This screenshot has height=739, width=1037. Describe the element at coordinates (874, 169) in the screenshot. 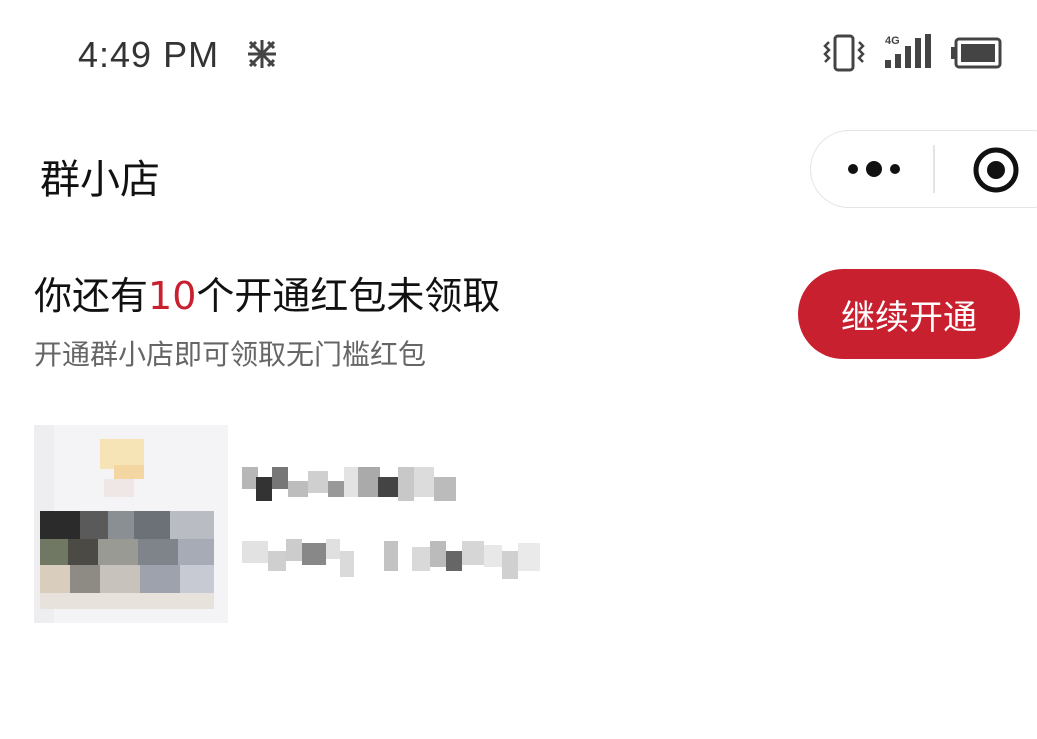

I see `more-icon` at that location.